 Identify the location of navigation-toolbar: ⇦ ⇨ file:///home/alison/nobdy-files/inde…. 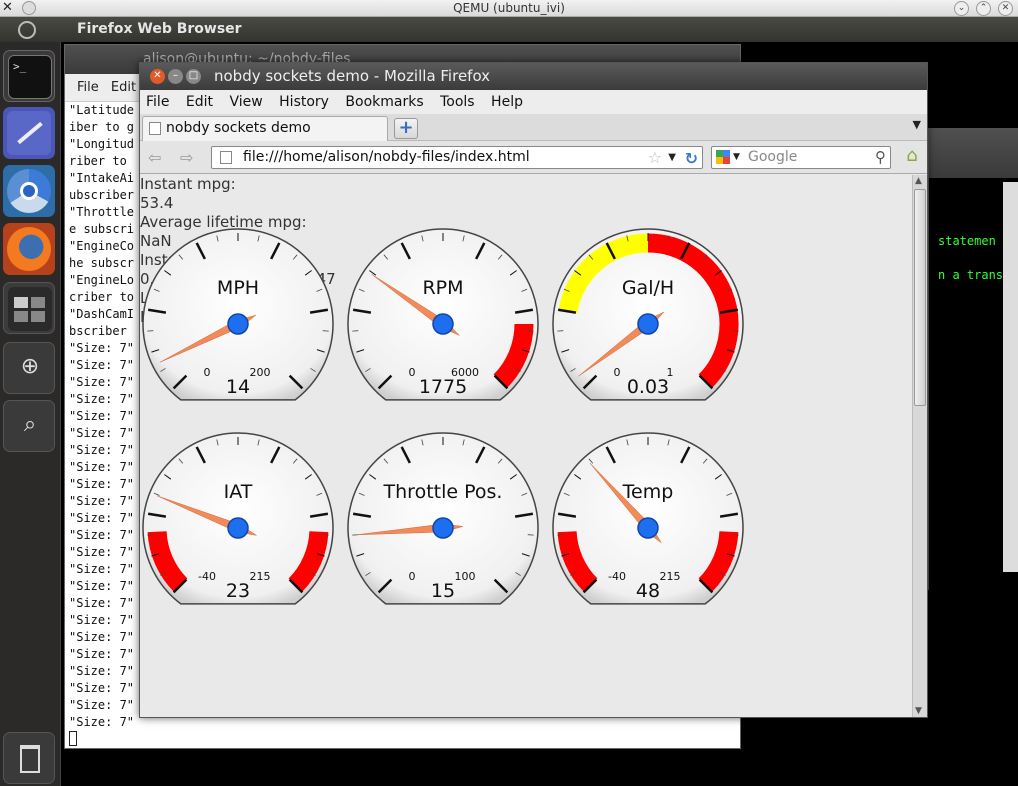
(533, 157).